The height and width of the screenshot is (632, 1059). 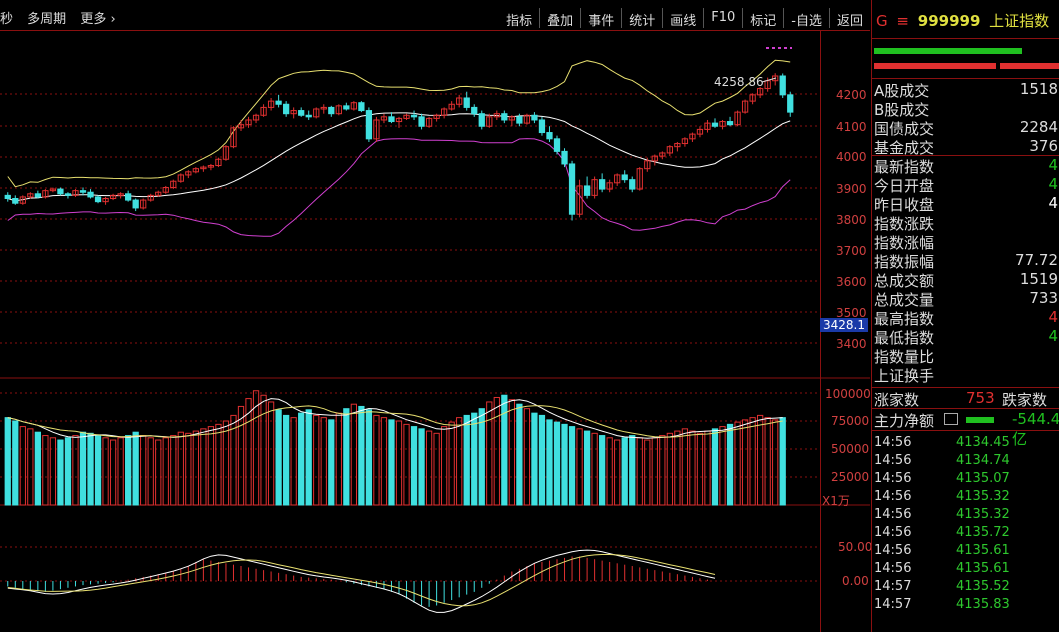 I want to click on index-code: 999999, so click(x=949, y=21).